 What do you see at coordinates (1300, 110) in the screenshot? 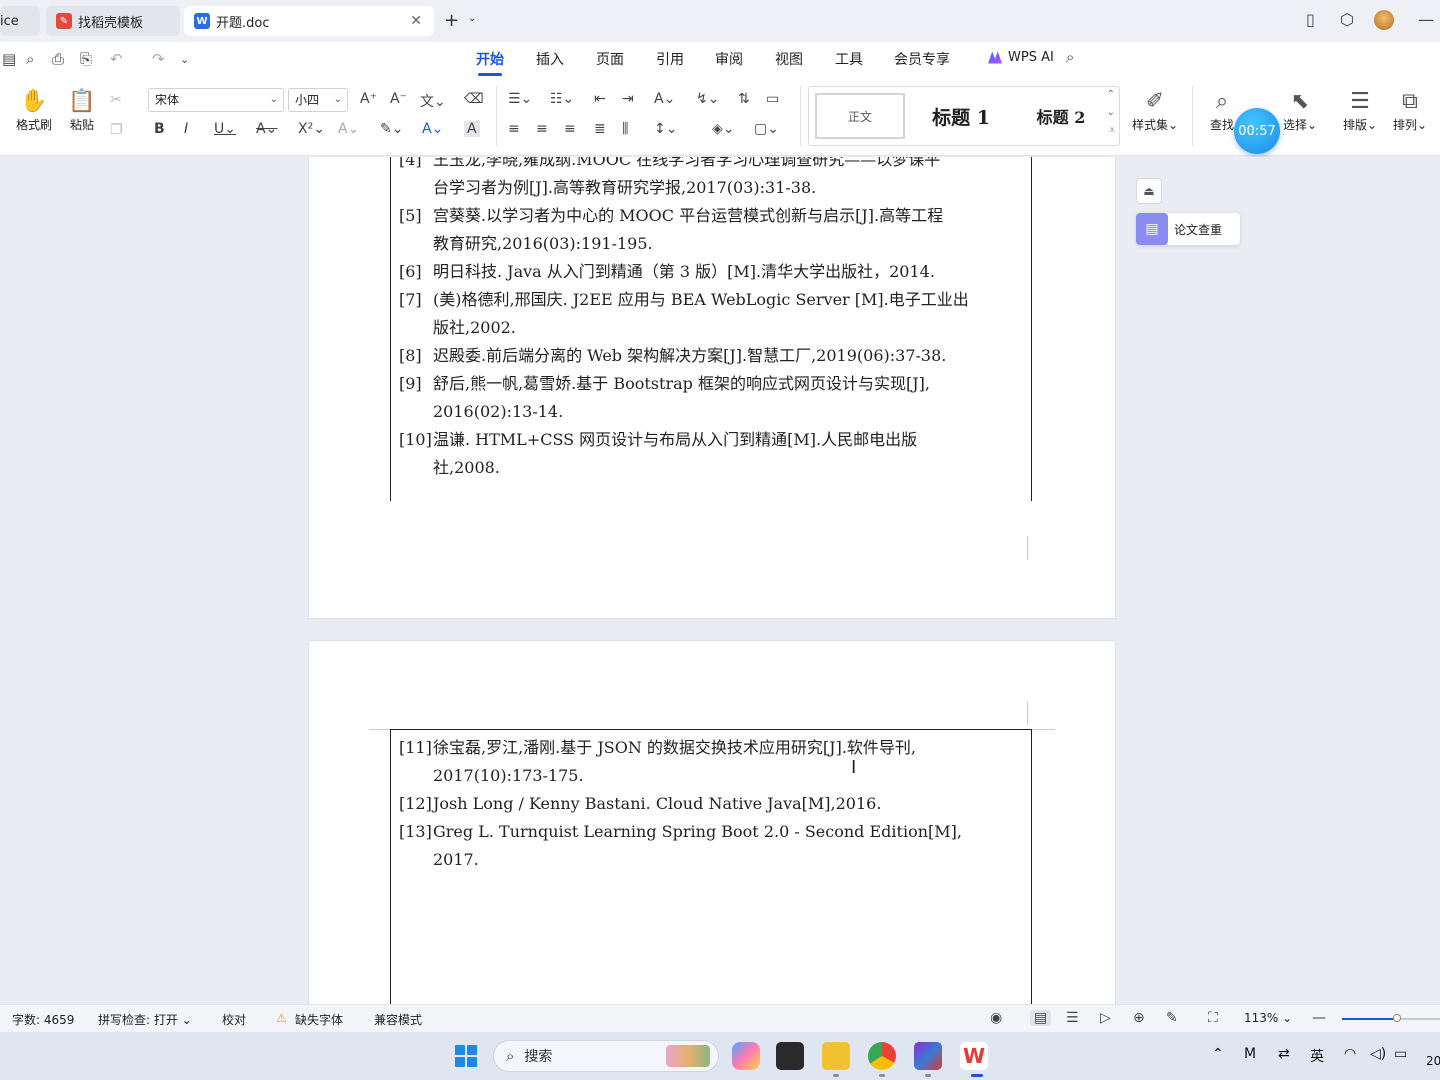
I see `select-button: ⬉ 选择⌄` at bounding box center [1300, 110].